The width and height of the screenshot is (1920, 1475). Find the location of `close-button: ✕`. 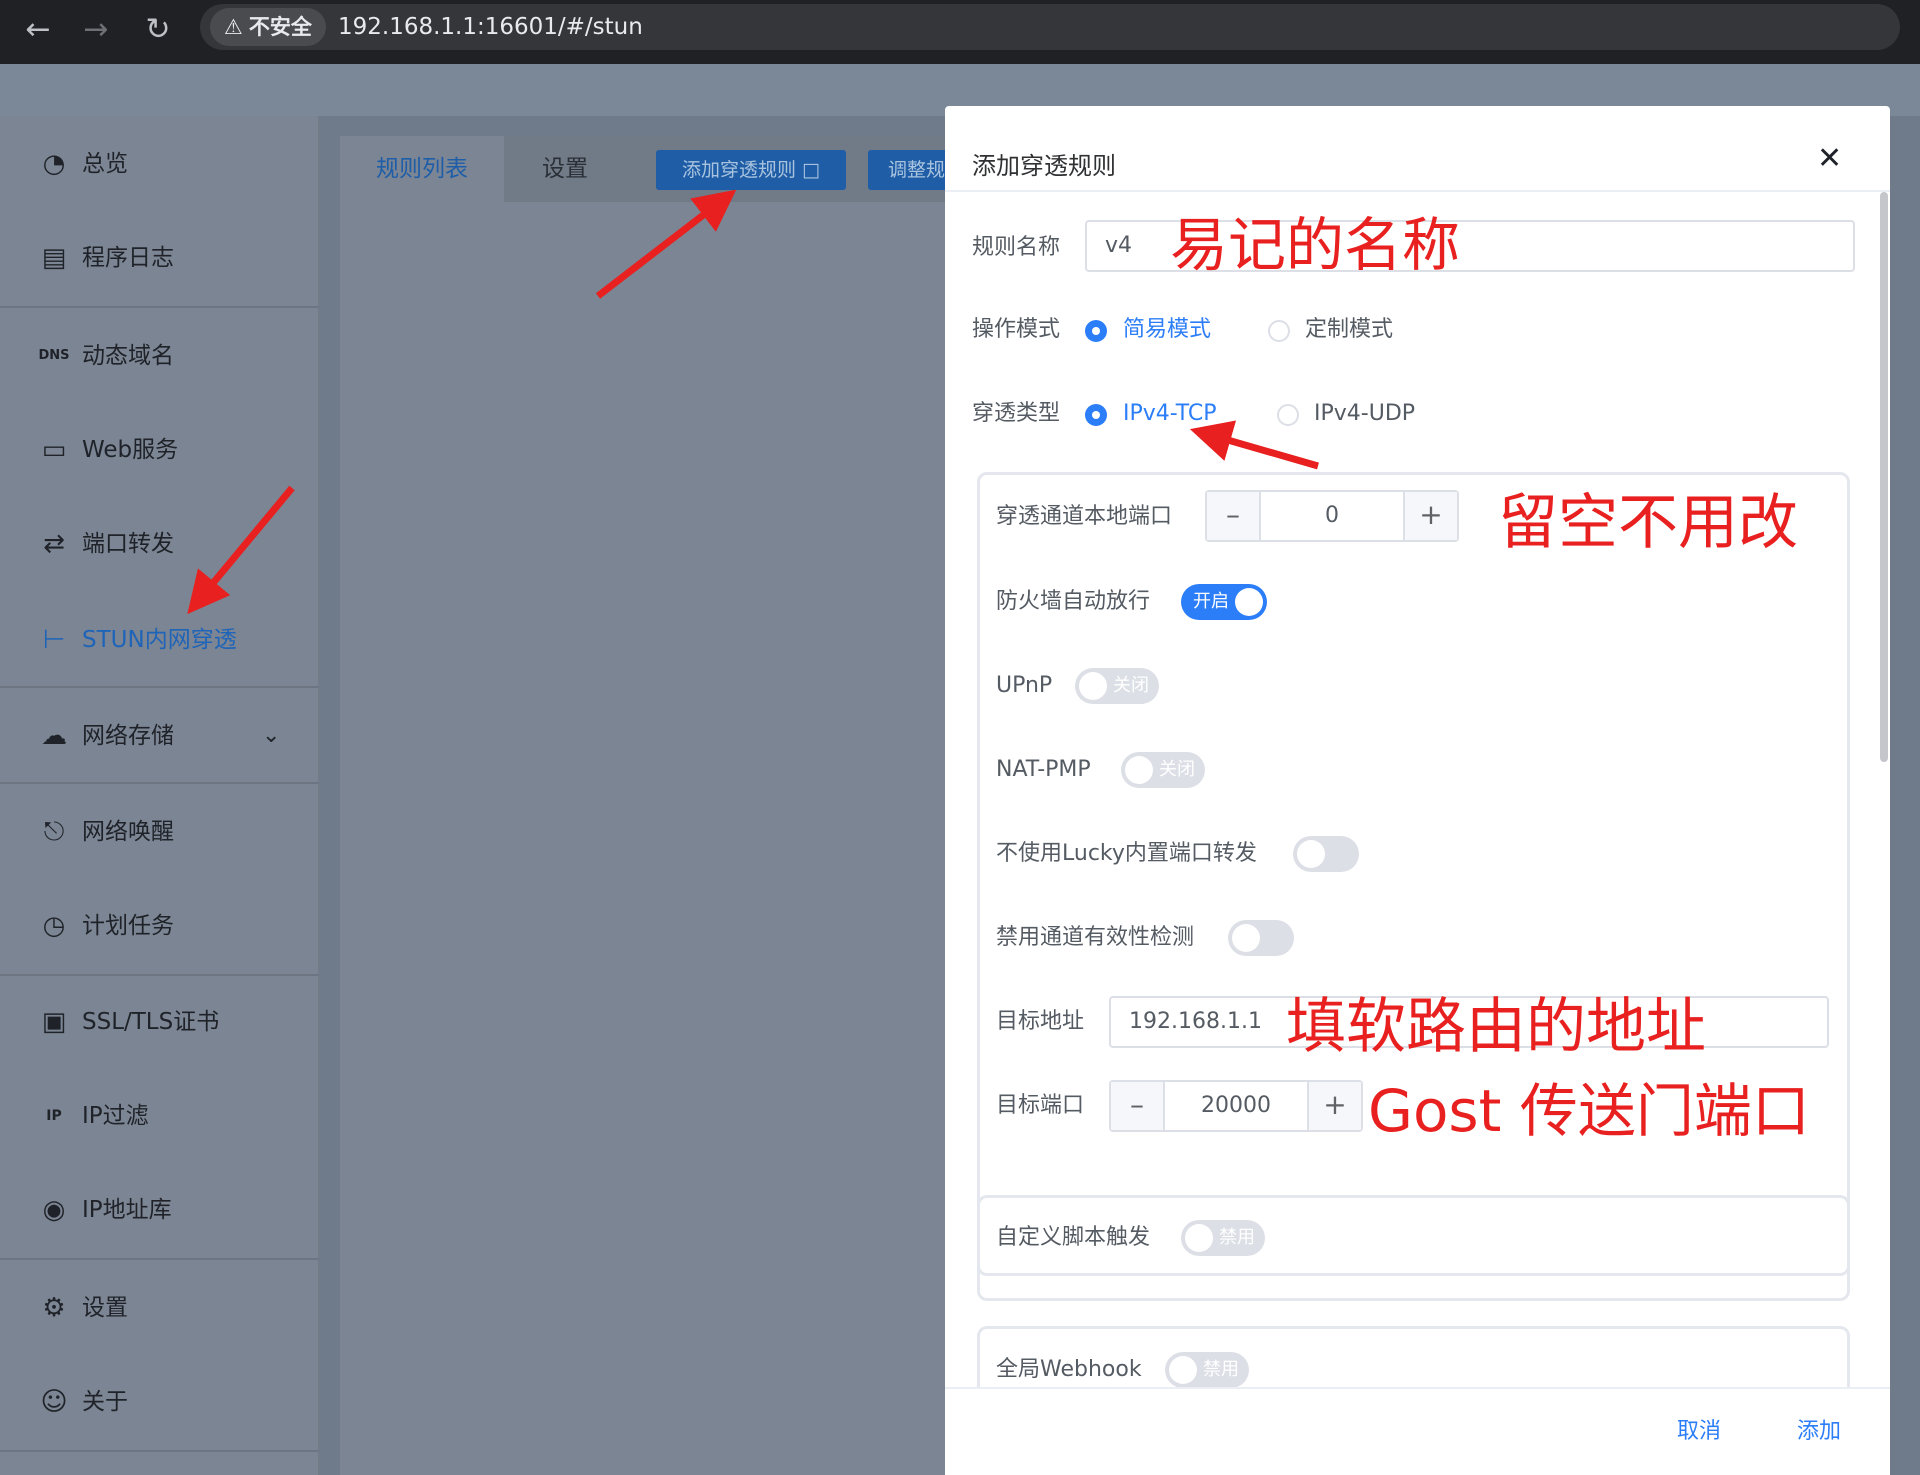

close-button: ✕ is located at coordinates (1829, 159).